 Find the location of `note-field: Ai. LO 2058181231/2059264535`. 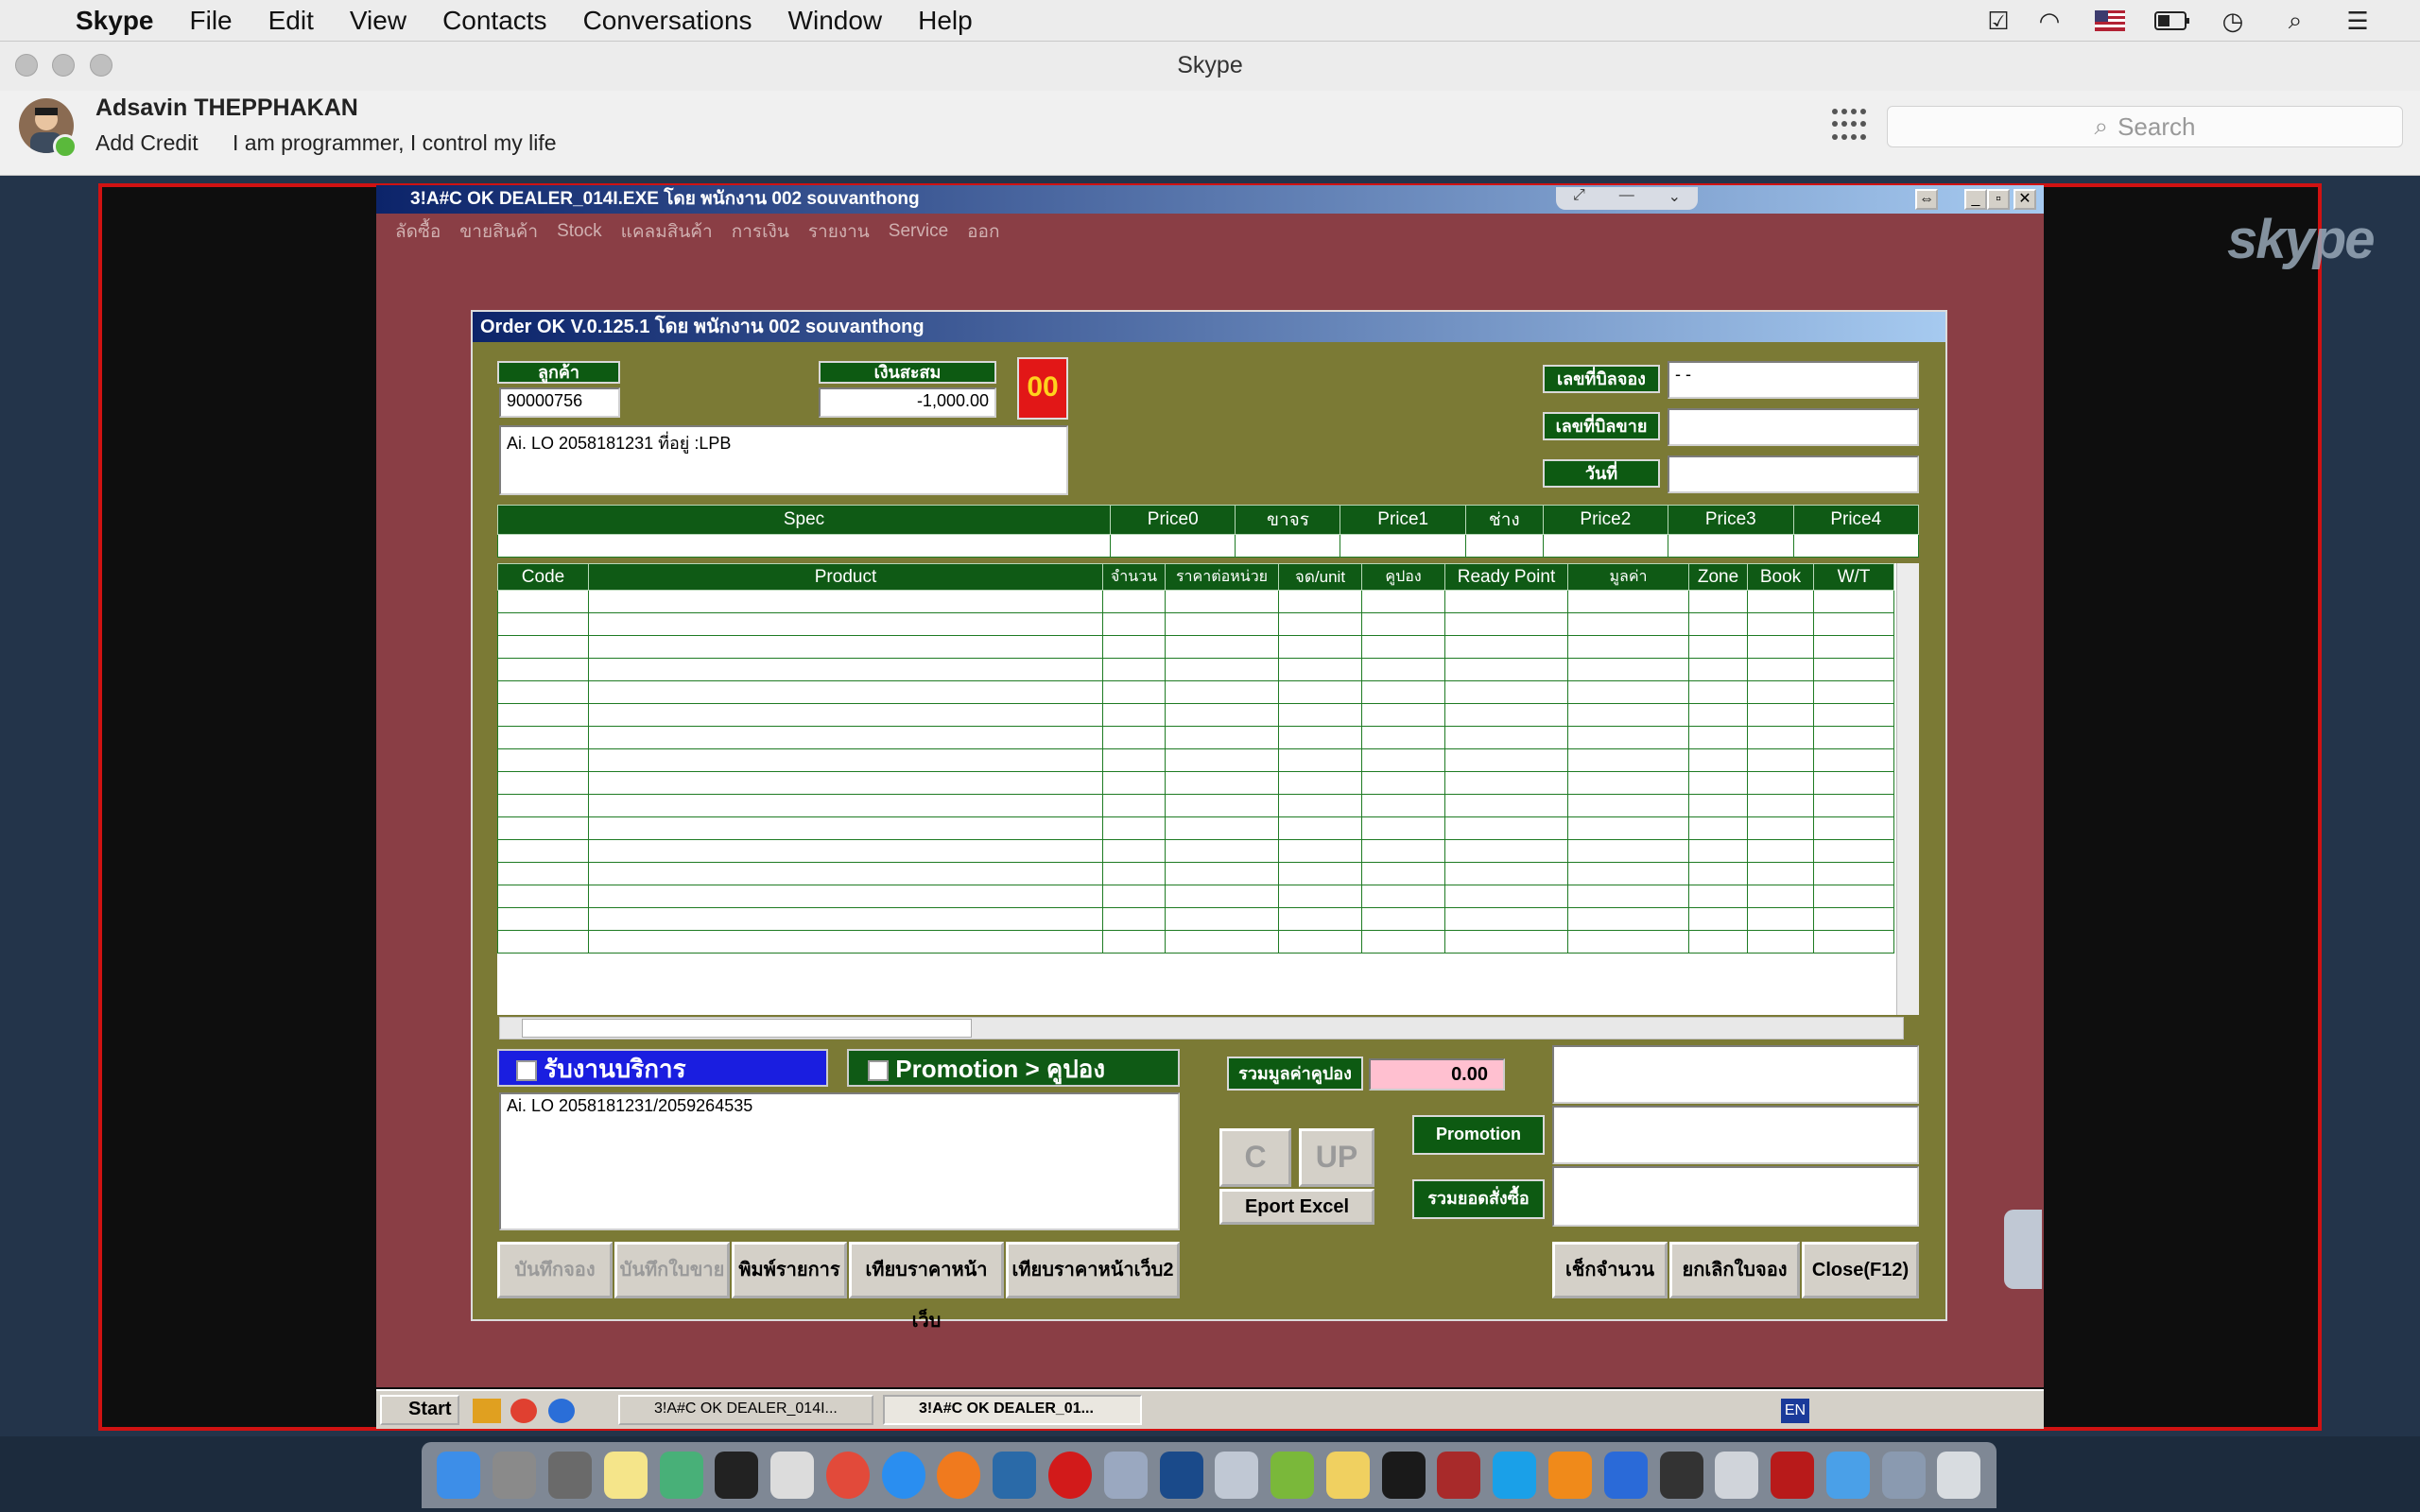

note-field: Ai. LO 2058181231/2059264535 is located at coordinates (839, 1161).